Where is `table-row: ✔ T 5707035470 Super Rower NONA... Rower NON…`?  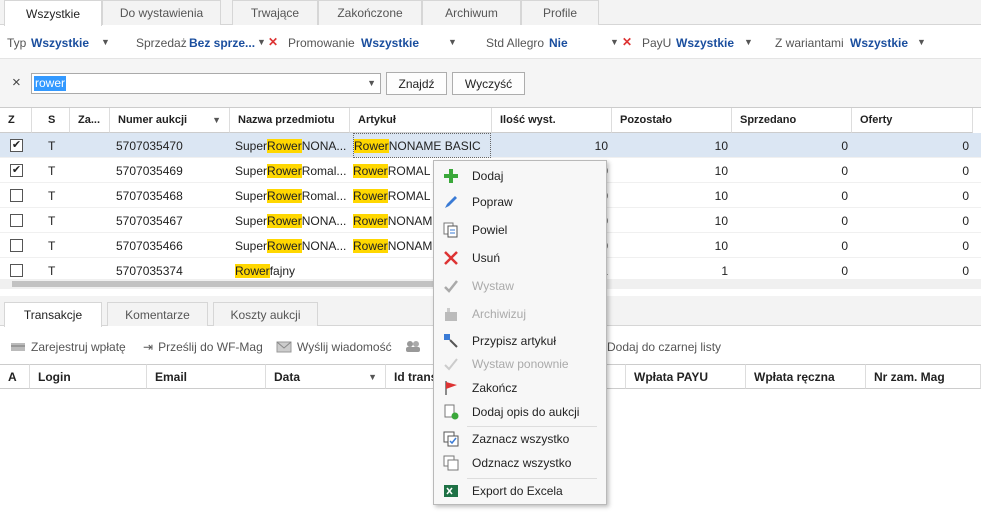
table-row: ✔ T 5707035470 Super Rower NONA... Rower NON… is located at coordinates (490, 145).